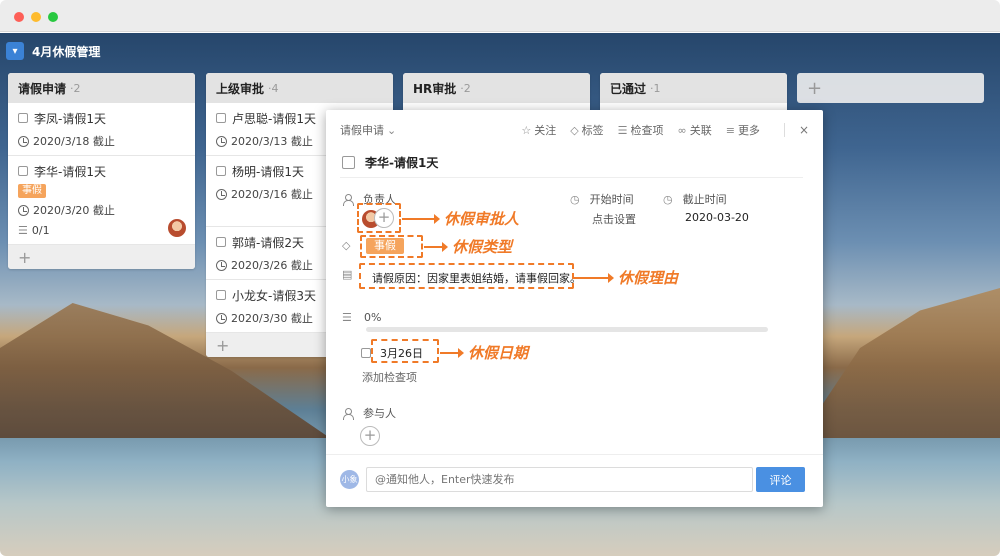  I want to click on title-bar, so click(500, 16).